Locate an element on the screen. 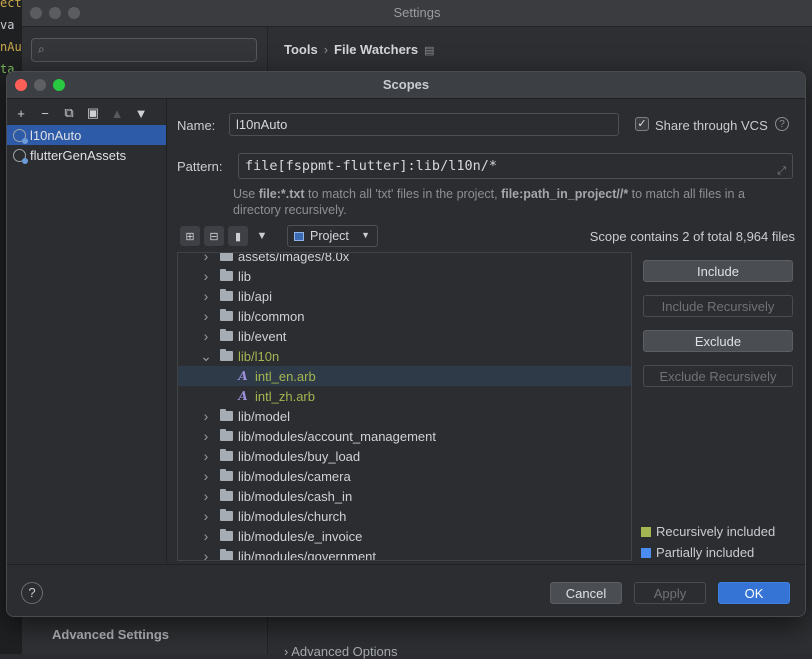 Image resolution: width=812 pixels, height=659 pixels. hint-text: to match all 'txt' files in the project, is located at coordinates (403, 194).